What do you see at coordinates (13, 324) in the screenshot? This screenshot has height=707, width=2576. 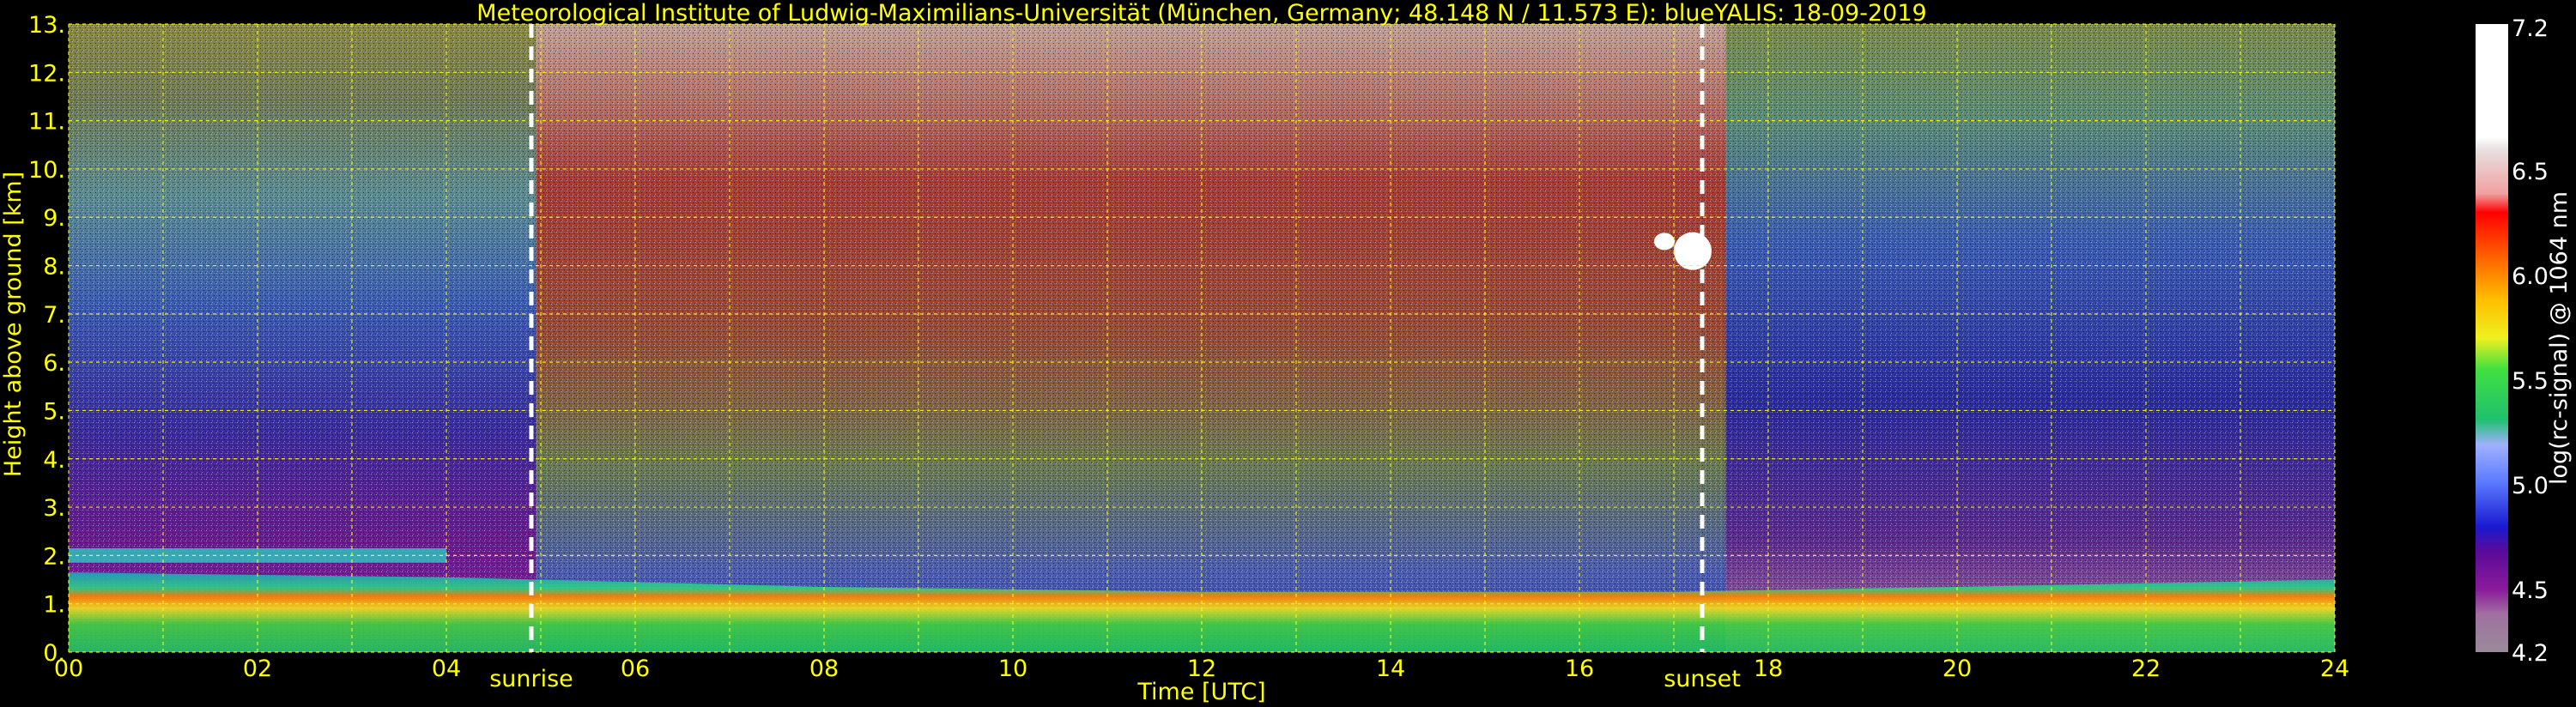 I see `y-axis-label: Height above ground [km]` at bounding box center [13, 324].